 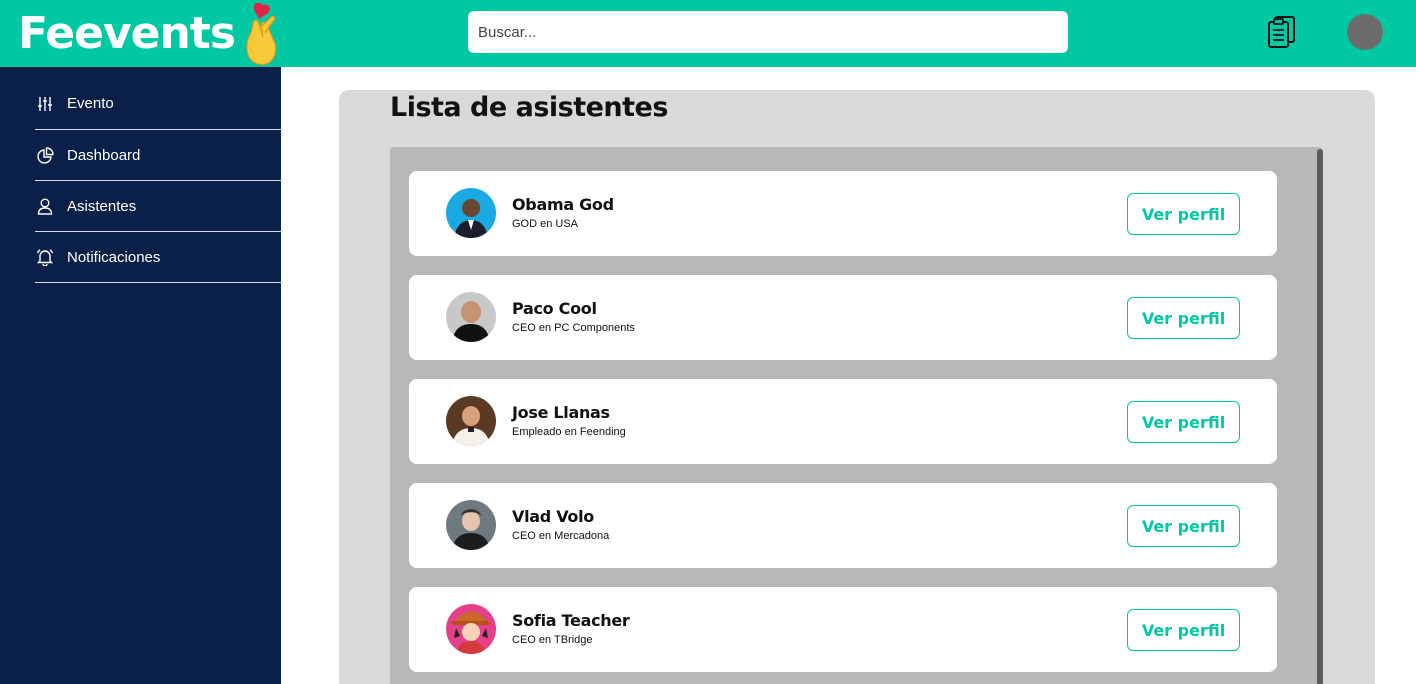 I want to click on list-item: Obama God GOD en USA Ver perfil, so click(x=843, y=213).